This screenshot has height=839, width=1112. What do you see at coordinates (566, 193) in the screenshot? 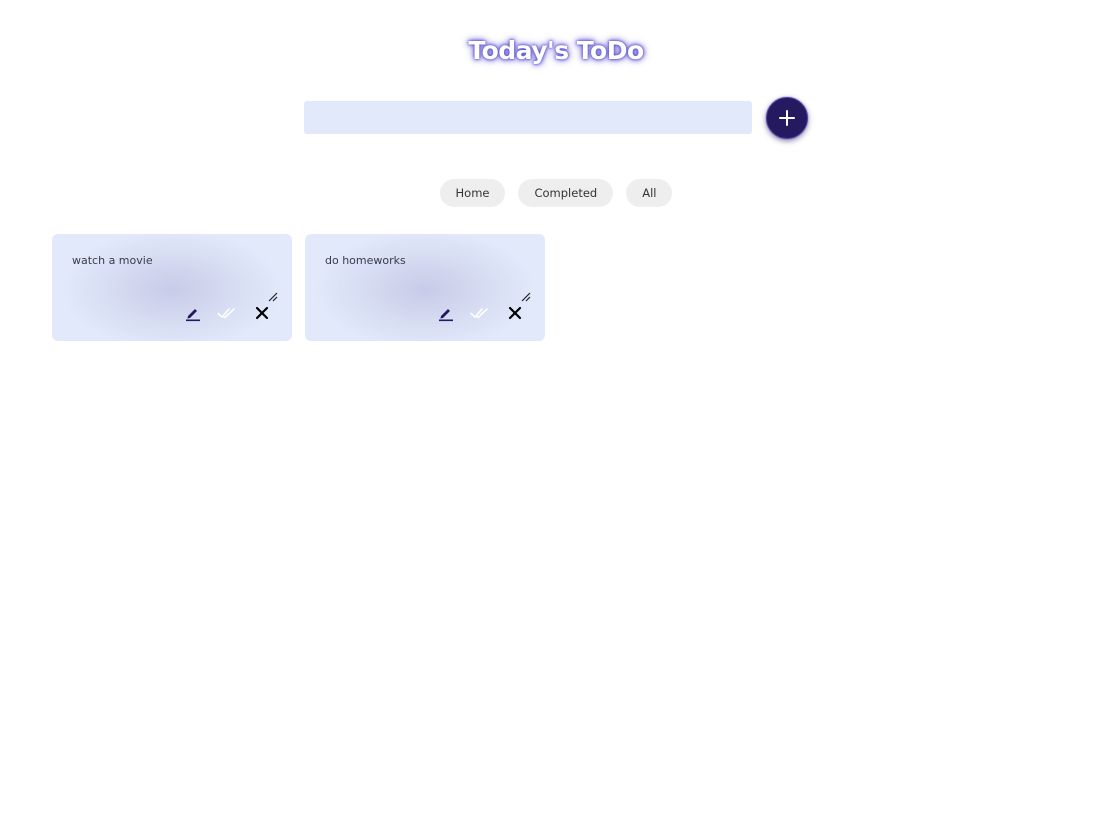
I see `filter-completed-button: Completed` at bounding box center [566, 193].